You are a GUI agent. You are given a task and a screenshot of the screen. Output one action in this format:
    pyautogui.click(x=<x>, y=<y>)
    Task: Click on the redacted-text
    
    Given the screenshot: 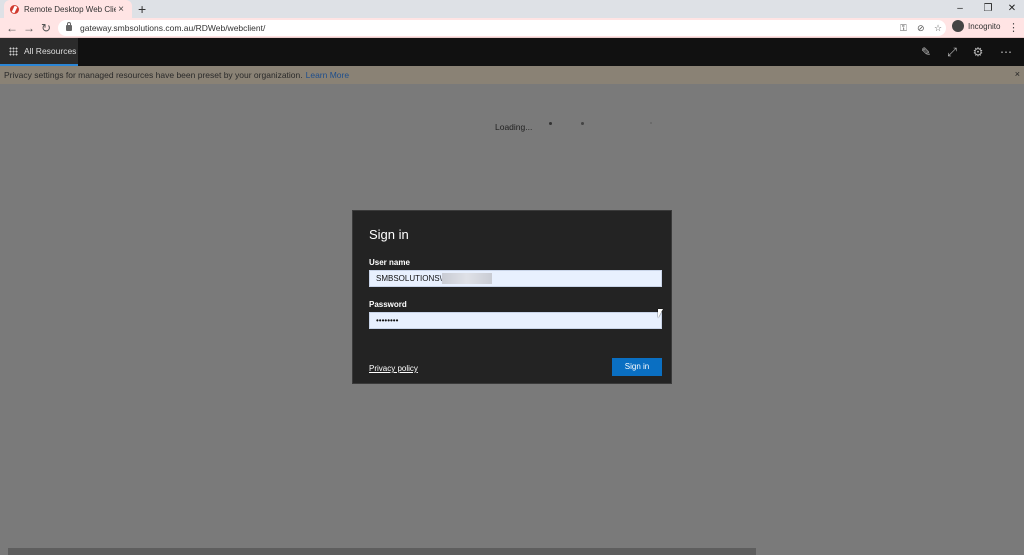 What is the action you would take?
    pyautogui.click(x=466, y=279)
    